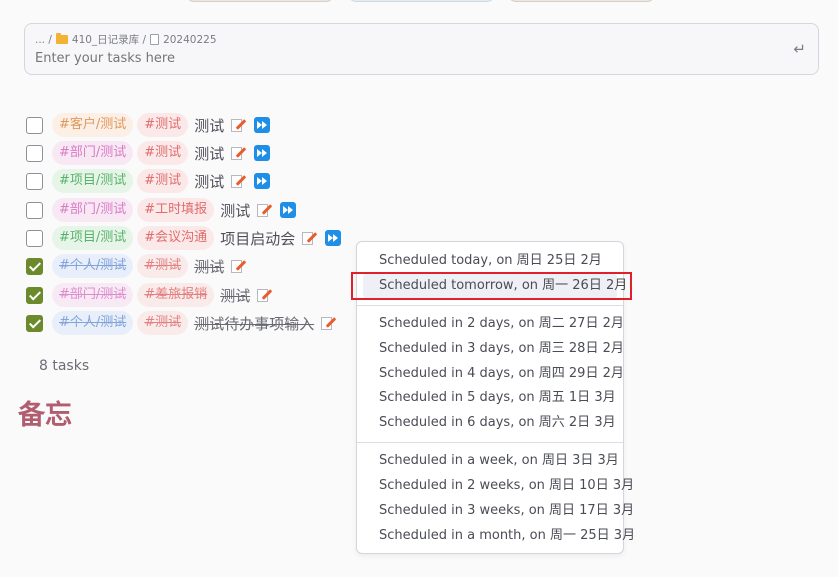 The image size is (838, 577). Describe the element at coordinates (385, 58) in the screenshot. I see `task-input` at that location.